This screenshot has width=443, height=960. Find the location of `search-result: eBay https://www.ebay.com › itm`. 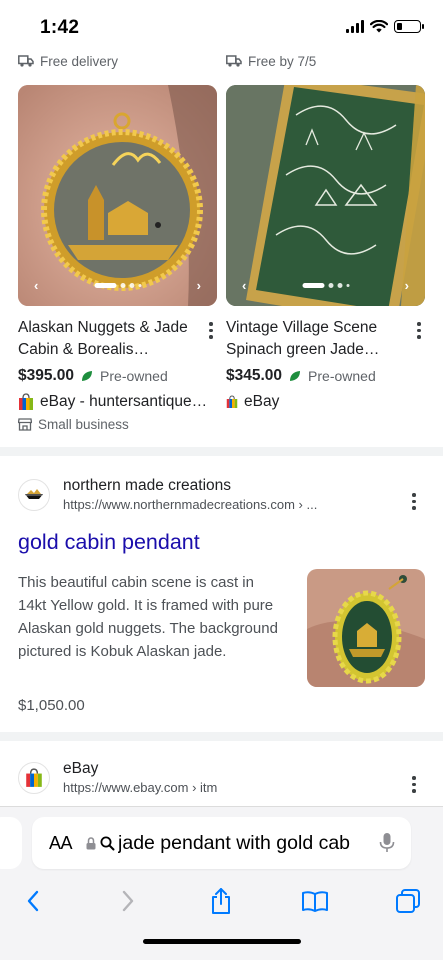

search-result: eBay https://www.ebay.com › itm is located at coordinates (221, 773).